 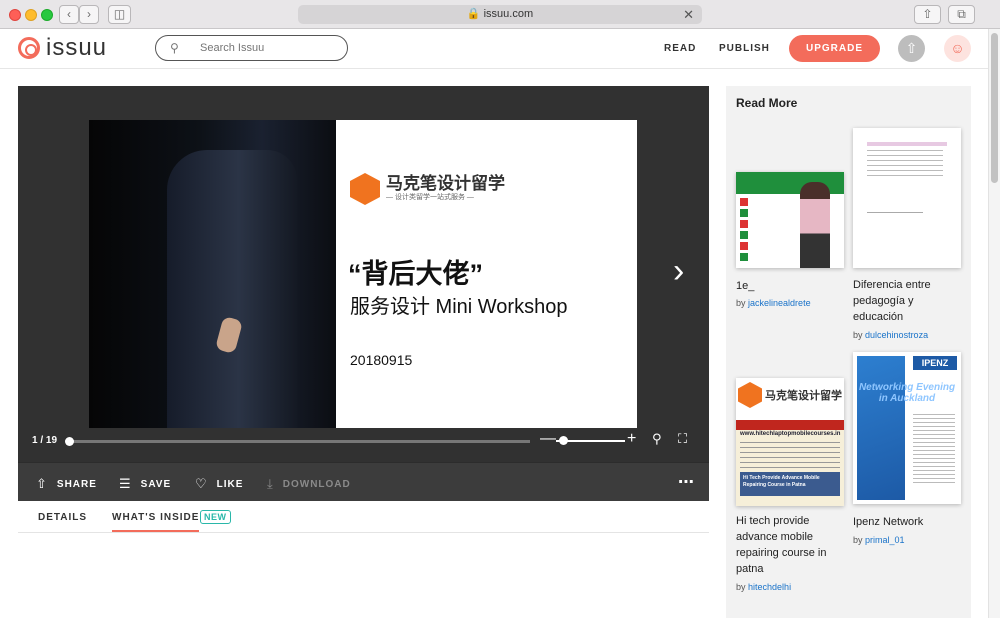 I want to click on search-input, so click(x=270, y=48).